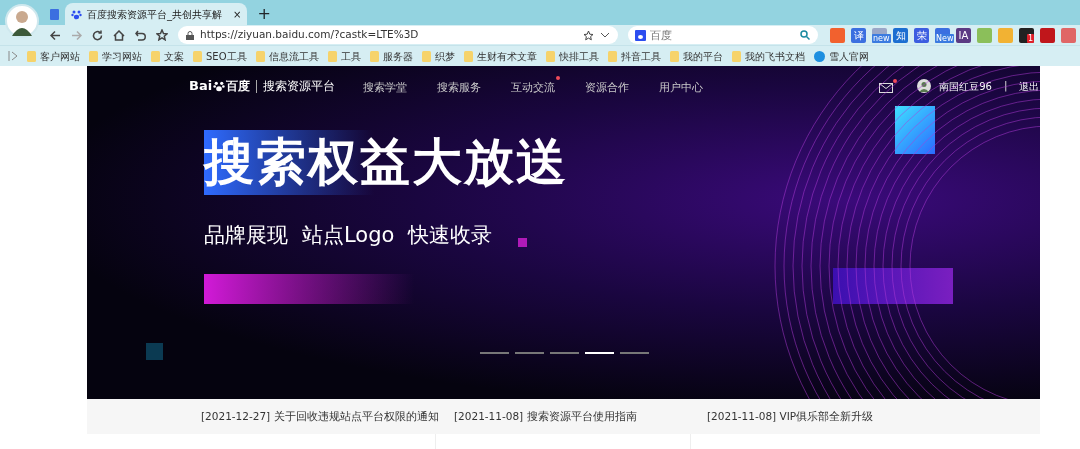 Image resolution: width=1080 pixels, height=449 pixels. Describe the element at coordinates (293, 56) in the screenshot. I see `bookmark-label: 信息流工具` at that location.